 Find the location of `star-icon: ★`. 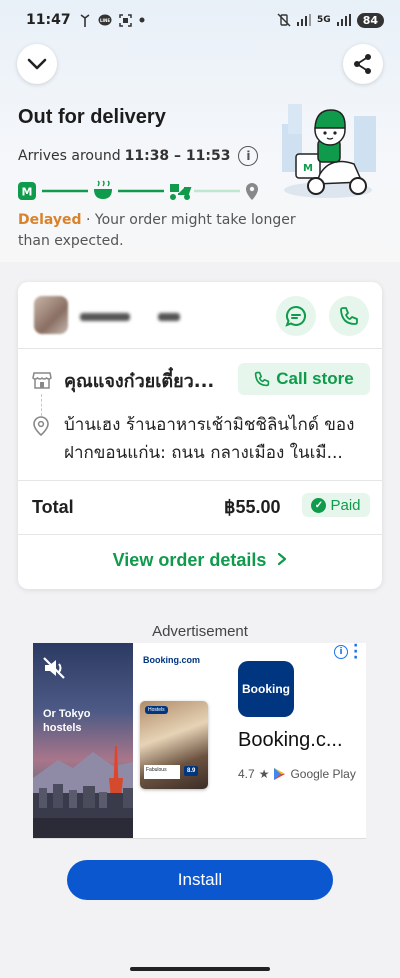

star-icon: ★ is located at coordinates (264, 774).